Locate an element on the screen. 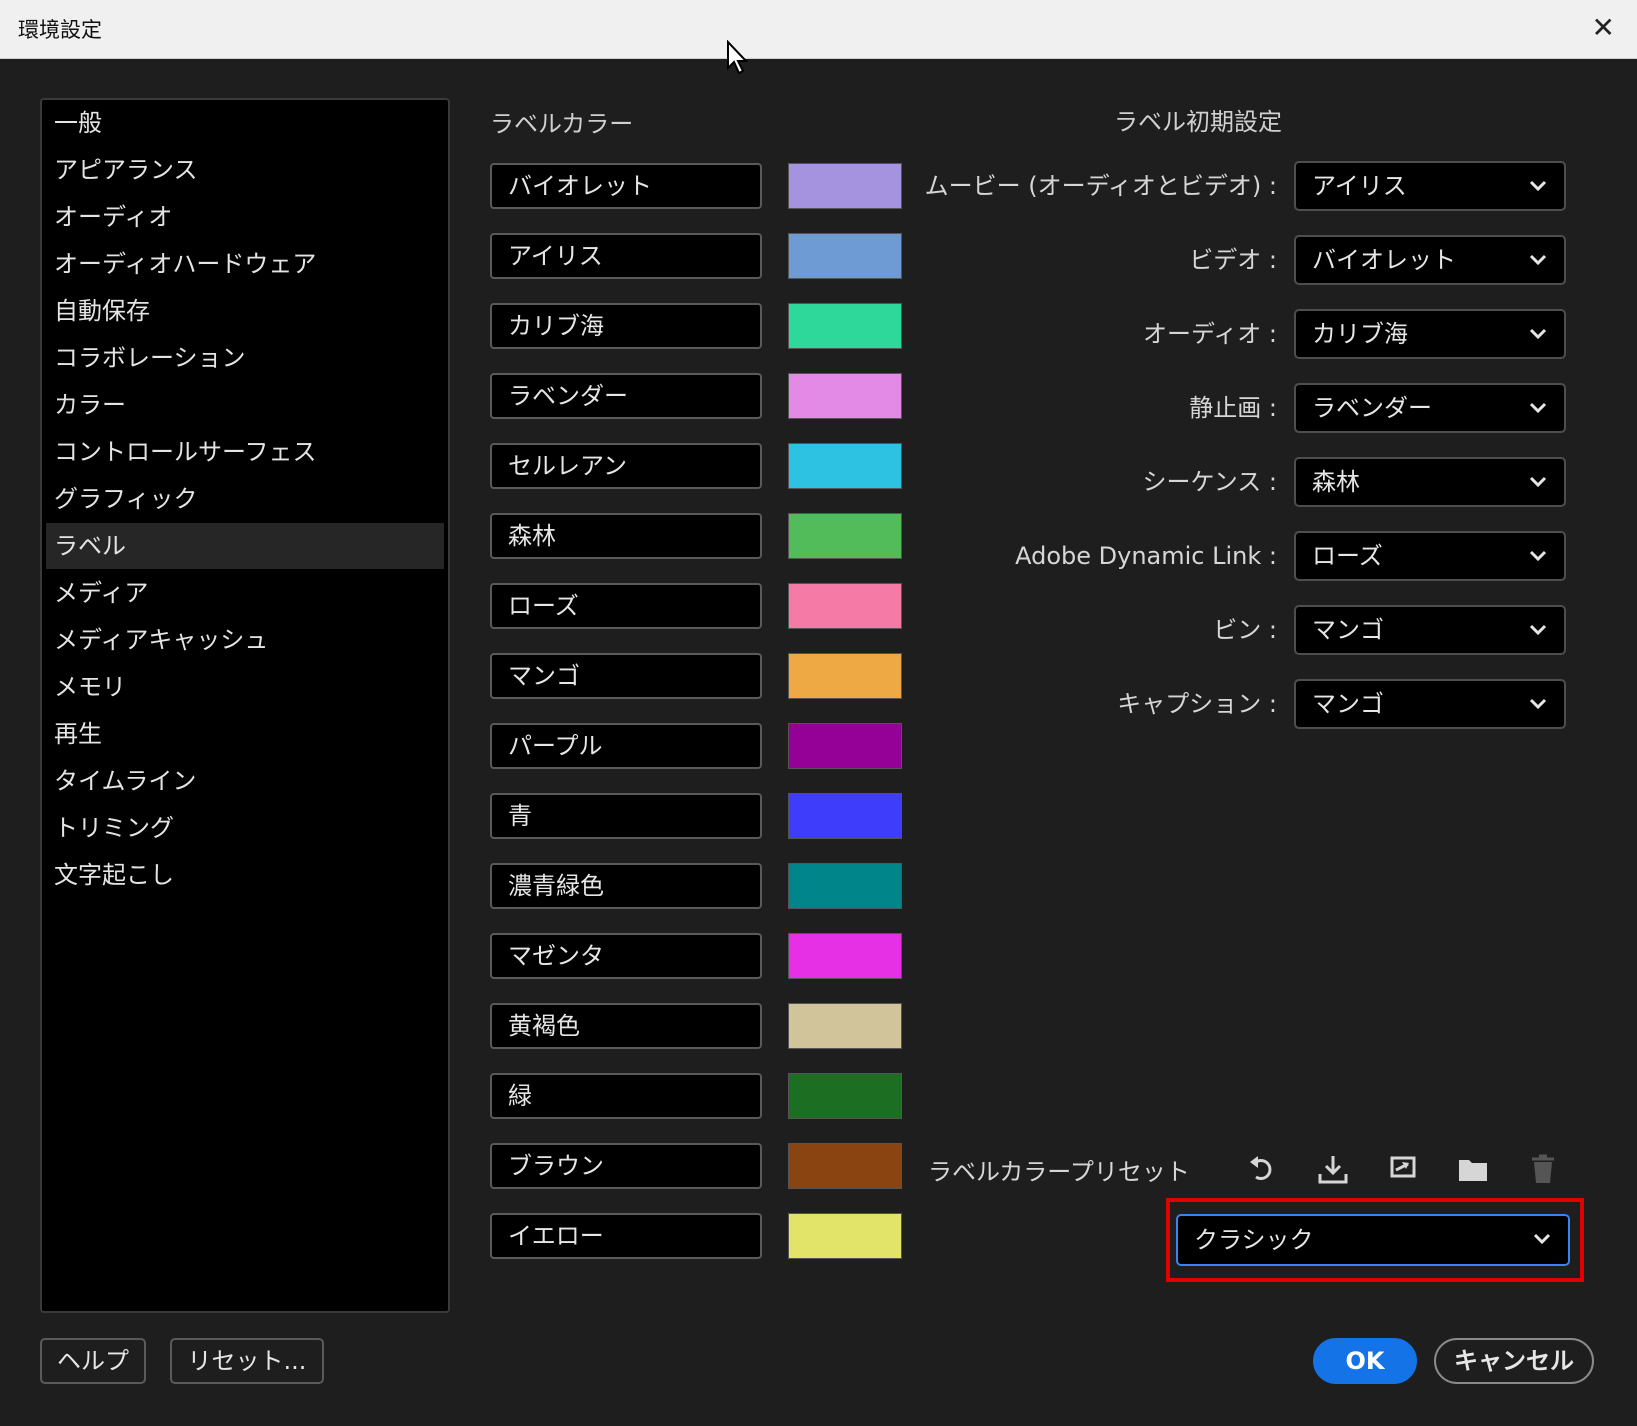  window-title: 環境設定 is located at coordinates (60, 30).